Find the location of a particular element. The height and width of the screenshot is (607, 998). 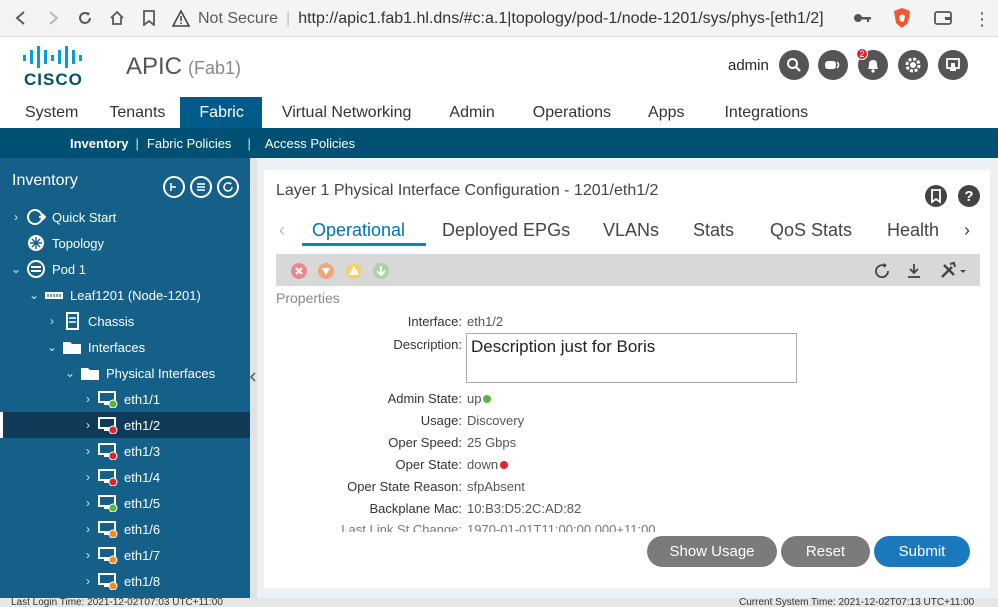

display-icon is located at coordinates (953, 65).